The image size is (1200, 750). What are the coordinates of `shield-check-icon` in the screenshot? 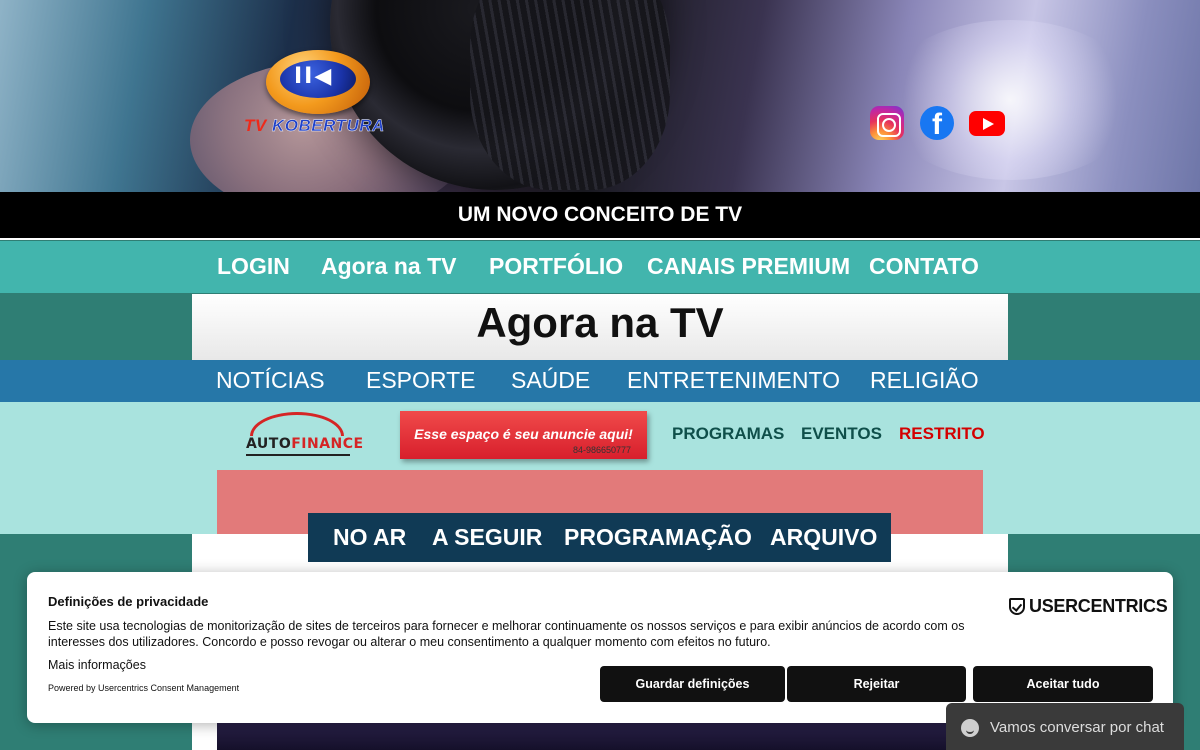 It's located at (1017, 606).